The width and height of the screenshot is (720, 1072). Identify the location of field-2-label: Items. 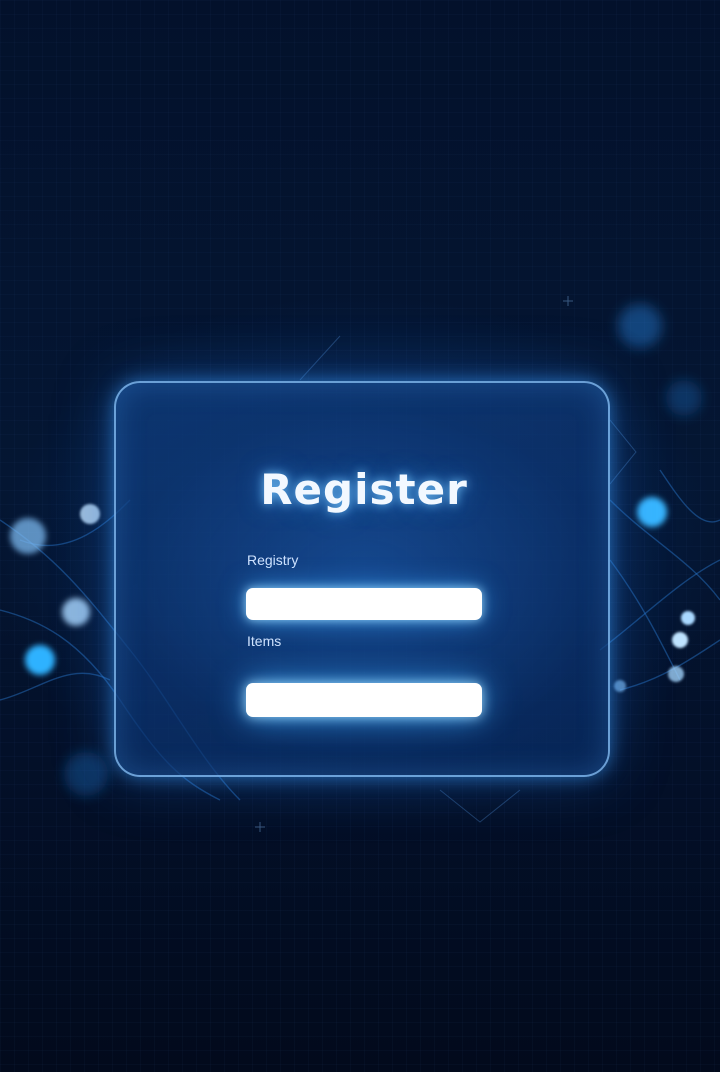
(264, 641).